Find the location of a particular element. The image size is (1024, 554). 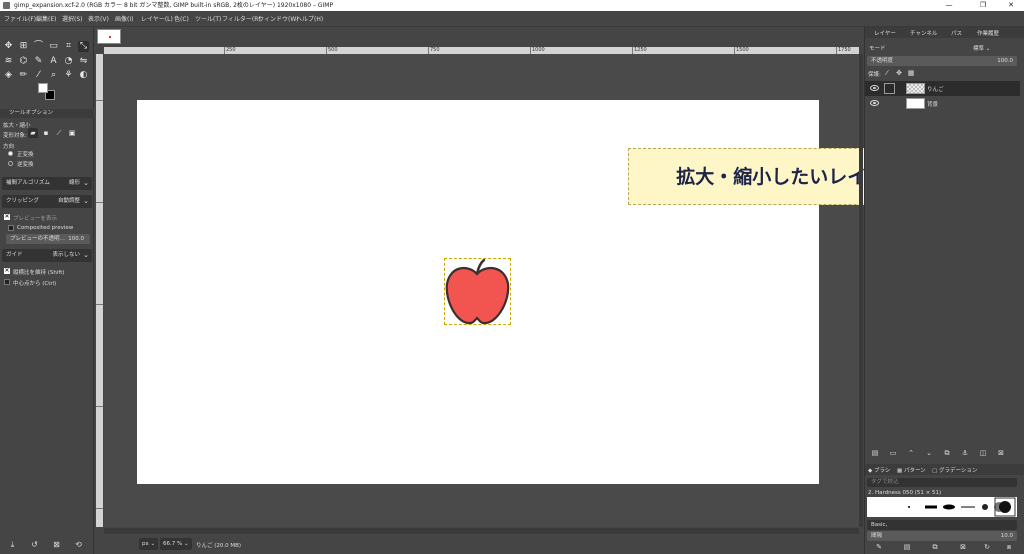

lower-layer-icon: ⌄ is located at coordinates (929, 453).